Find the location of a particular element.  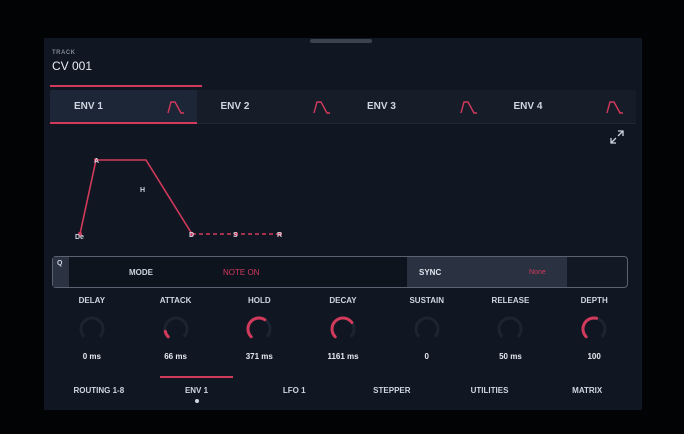

nav-label: ROUTING 1-8 is located at coordinates (99, 390).